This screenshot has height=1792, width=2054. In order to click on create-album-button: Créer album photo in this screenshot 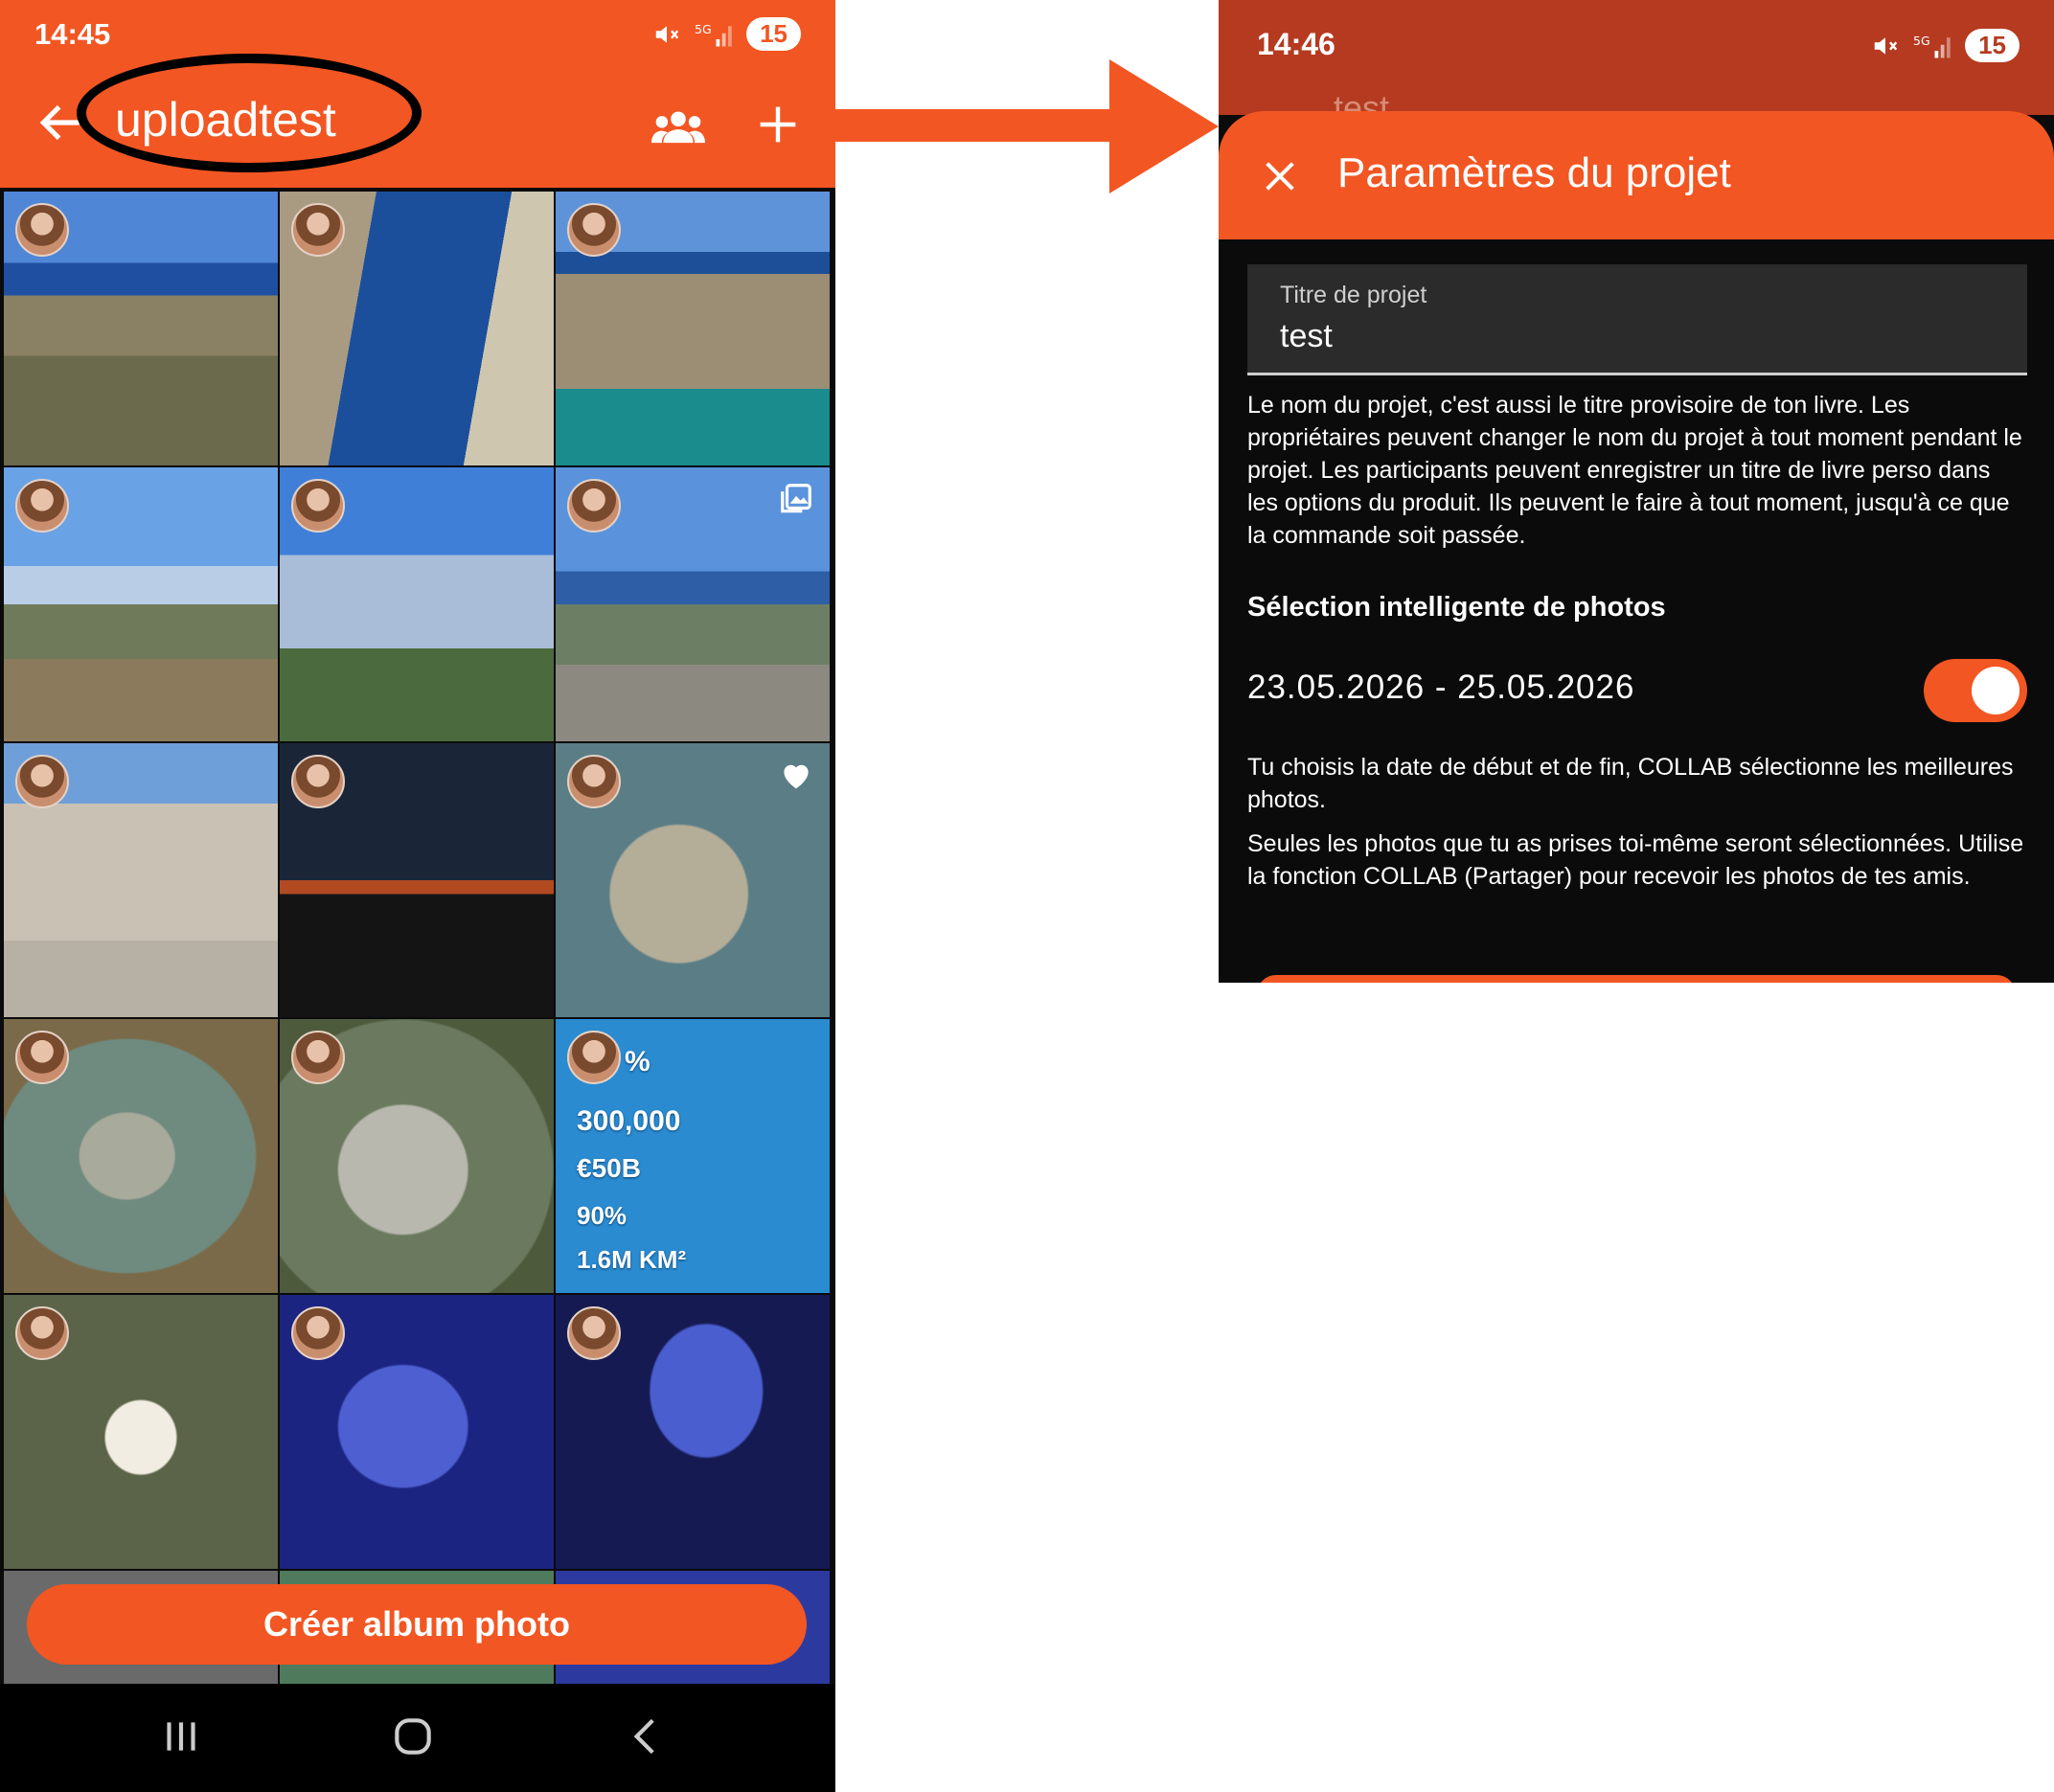, I will do `click(417, 1624)`.